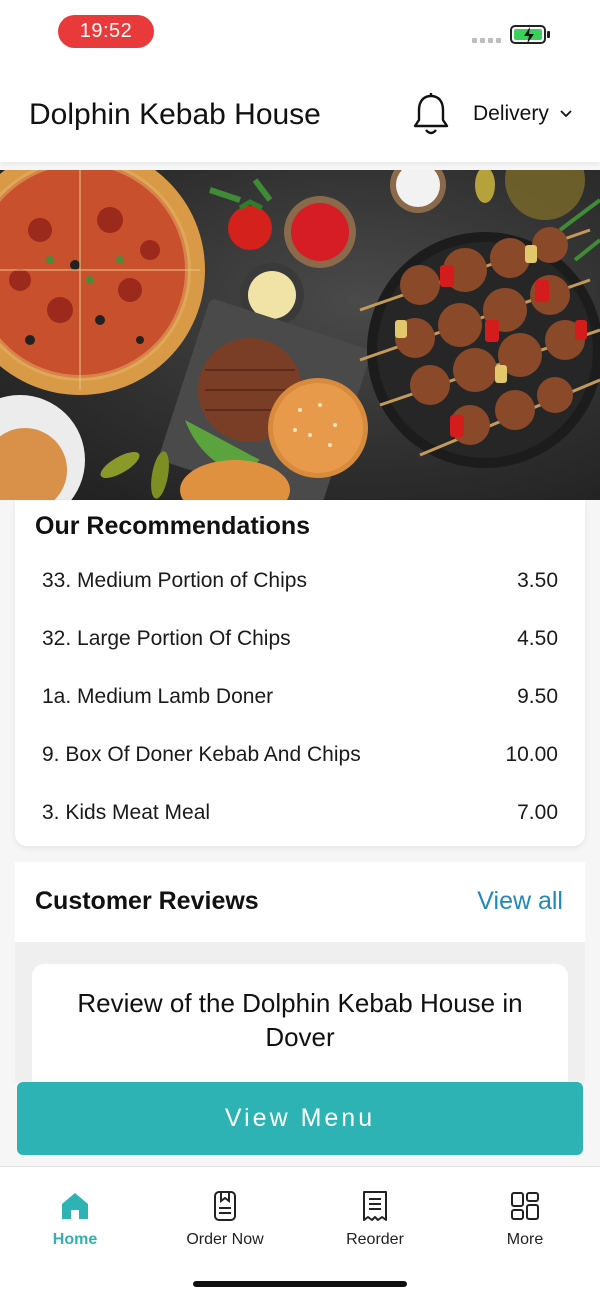 The height and width of the screenshot is (1299, 600). I want to click on recommendations-title: Our Recommendations, so click(173, 526).